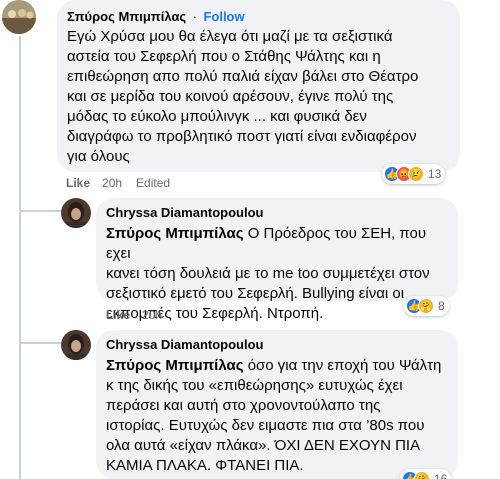  I want to click on comment-header: Σπύρος Μπιμπίλας · Follow, so click(257, 17).